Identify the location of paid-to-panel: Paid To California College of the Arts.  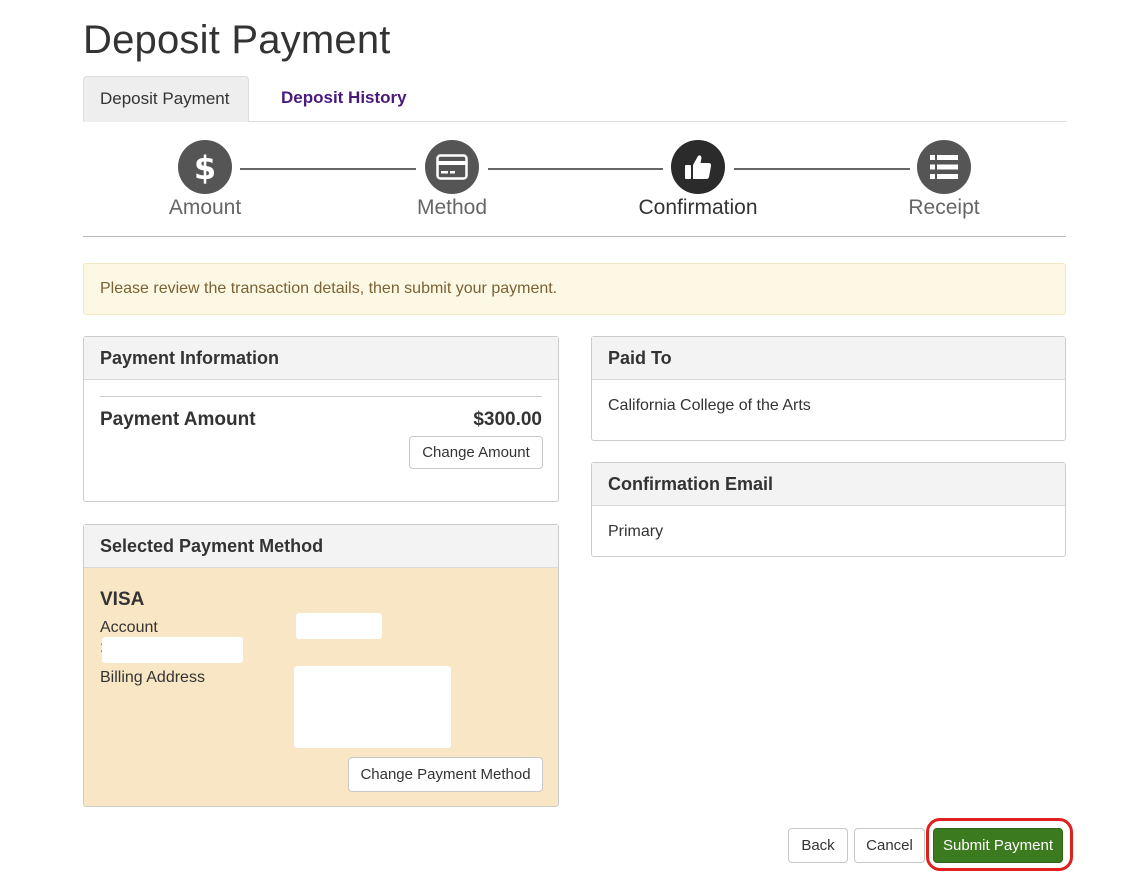
(828, 388).